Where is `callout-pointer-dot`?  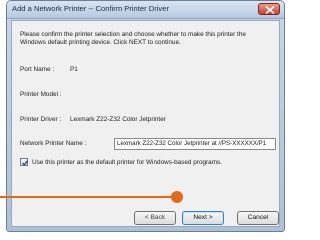
callout-pointer-dot is located at coordinates (177, 197).